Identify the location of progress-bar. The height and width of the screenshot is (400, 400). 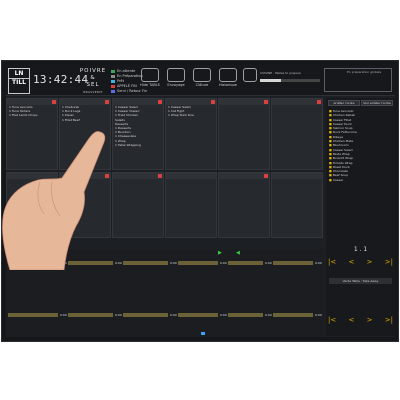
(290, 80).